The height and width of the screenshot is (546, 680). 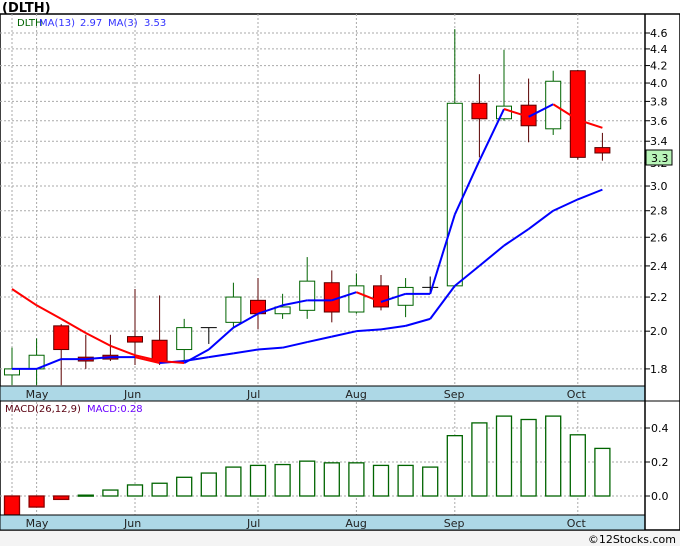 What do you see at coordinates (323, 522) in the screenshot?
I see `macd-axis-band` at bounding box center [323, 522].